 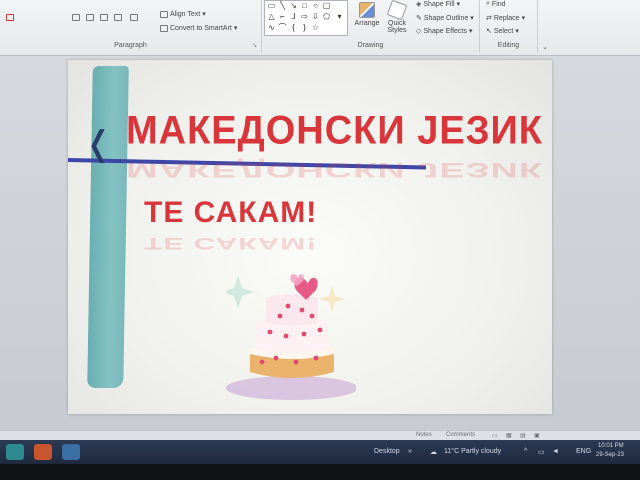 I want to click on quick-styles-button: Quick Styles, so click(x=397, y=17).